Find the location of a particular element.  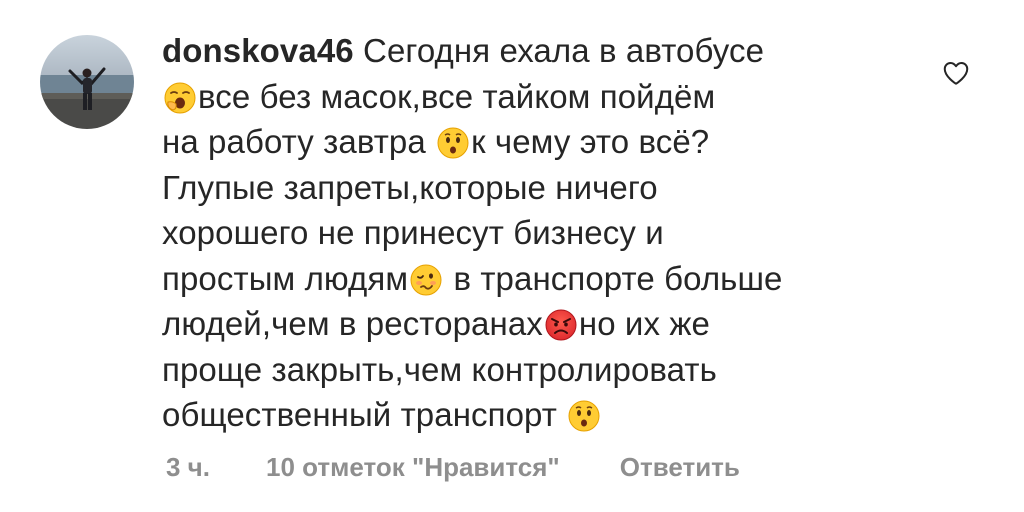

comment-line-1: donskova46 Сегодня ехала в автобусе is located at coordinates (512, 51).